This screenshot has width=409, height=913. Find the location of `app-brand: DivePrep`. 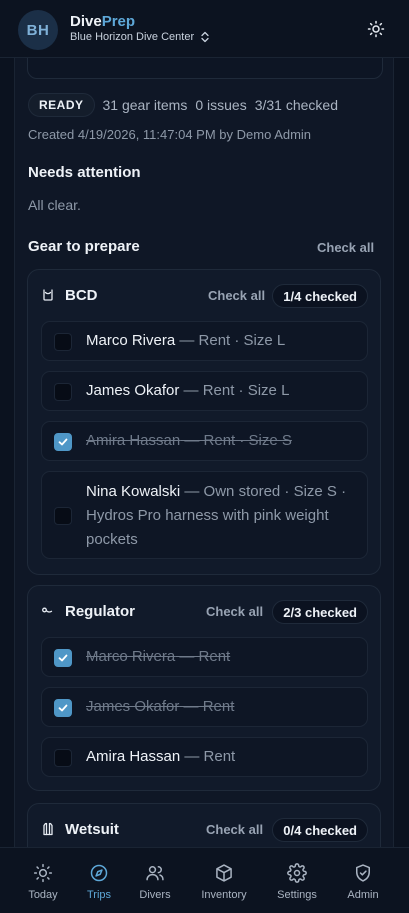

app-brand: DivePrep is located at coordinates (102, 21).